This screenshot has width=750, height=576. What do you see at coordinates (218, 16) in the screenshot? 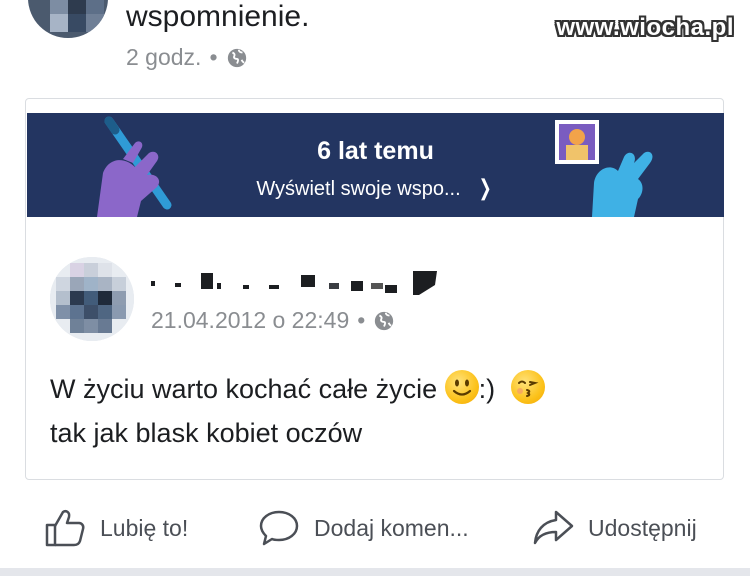
I see `post-text: wspomnienie.` at bounding box center [218, 16].